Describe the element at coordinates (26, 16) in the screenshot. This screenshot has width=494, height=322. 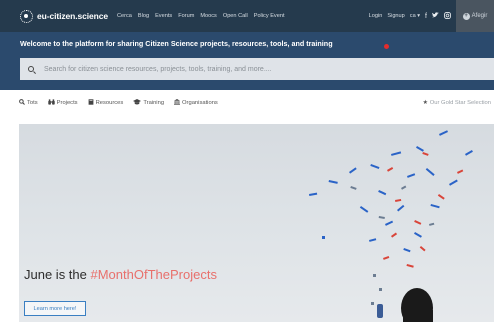
I see `logo-icon` at that location.